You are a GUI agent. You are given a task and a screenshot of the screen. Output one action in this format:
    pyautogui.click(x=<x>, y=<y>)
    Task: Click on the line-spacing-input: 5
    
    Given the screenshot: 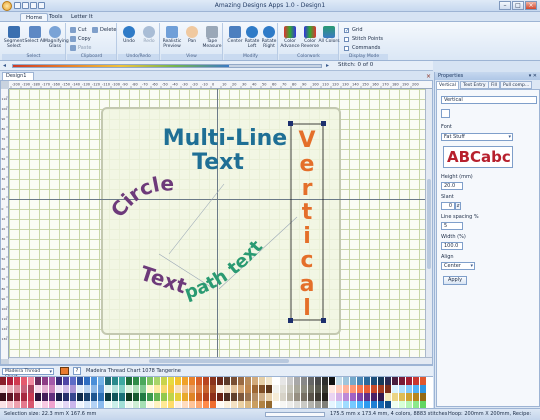 What is the action you would take?
    pyautogui.click(x=452, y=226)
    